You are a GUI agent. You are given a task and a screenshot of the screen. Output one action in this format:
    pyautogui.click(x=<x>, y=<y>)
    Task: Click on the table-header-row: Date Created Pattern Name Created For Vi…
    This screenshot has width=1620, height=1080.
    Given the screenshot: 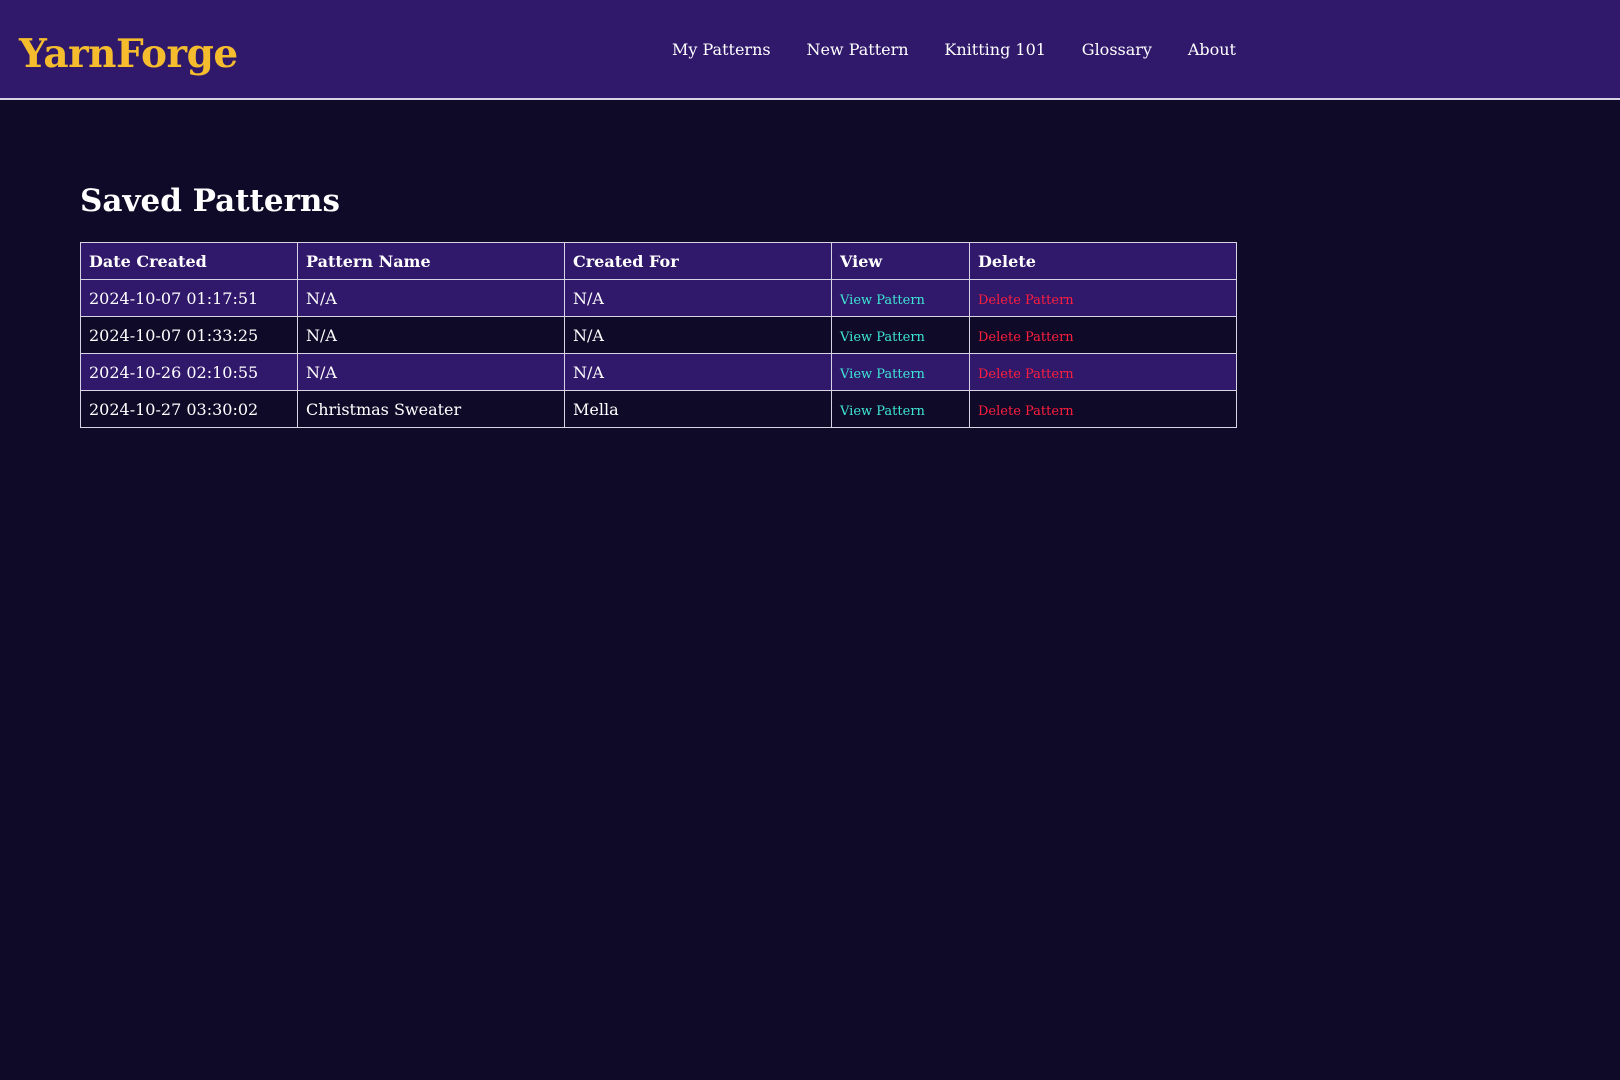 What is the action you would take?
    pyautogui.click(x=658, y=261)
    